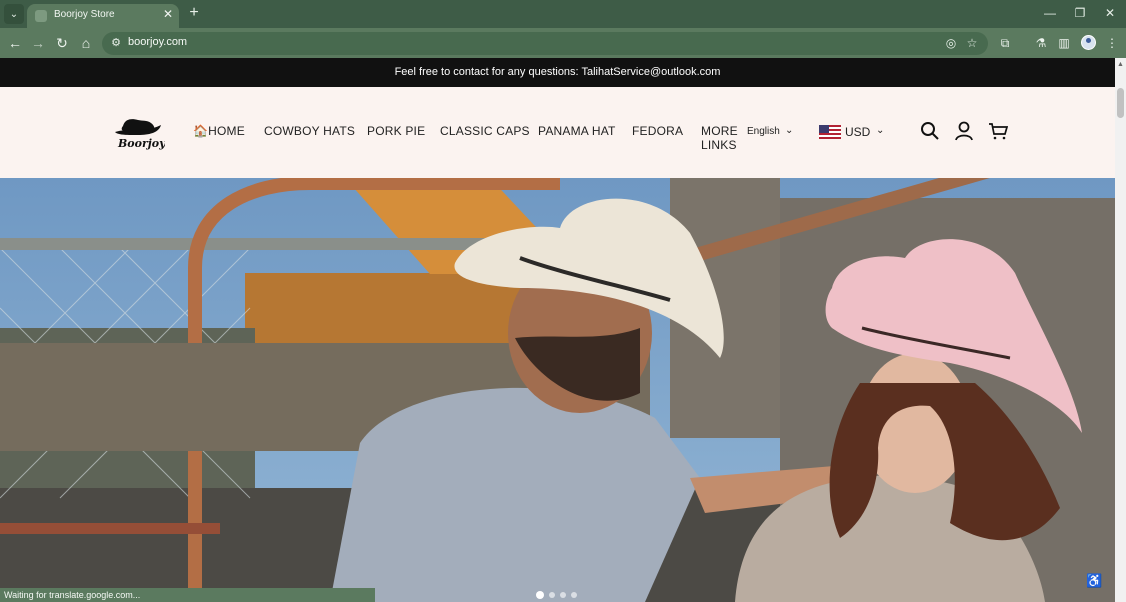  What do you see at coordinates (1112, 43) in the screenshot?
I see `menu-kebab-icon: ⋮` at bounding box center [1112, 43].